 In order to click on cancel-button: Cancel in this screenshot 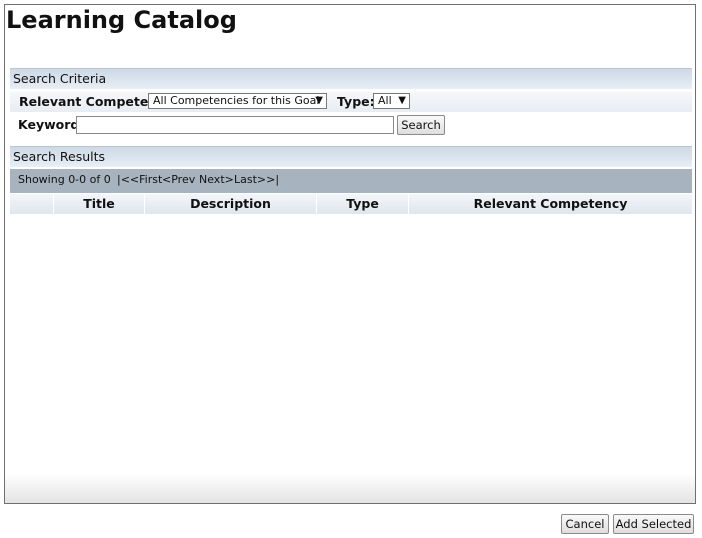, I will do `click(585, 524)`.